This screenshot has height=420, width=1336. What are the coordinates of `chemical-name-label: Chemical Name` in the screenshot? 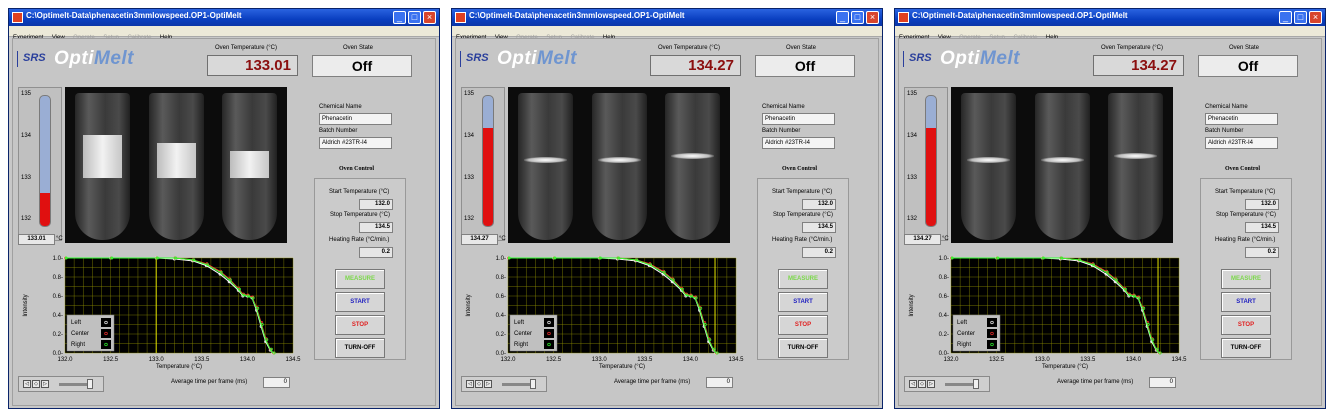 It's located at (783, 107).